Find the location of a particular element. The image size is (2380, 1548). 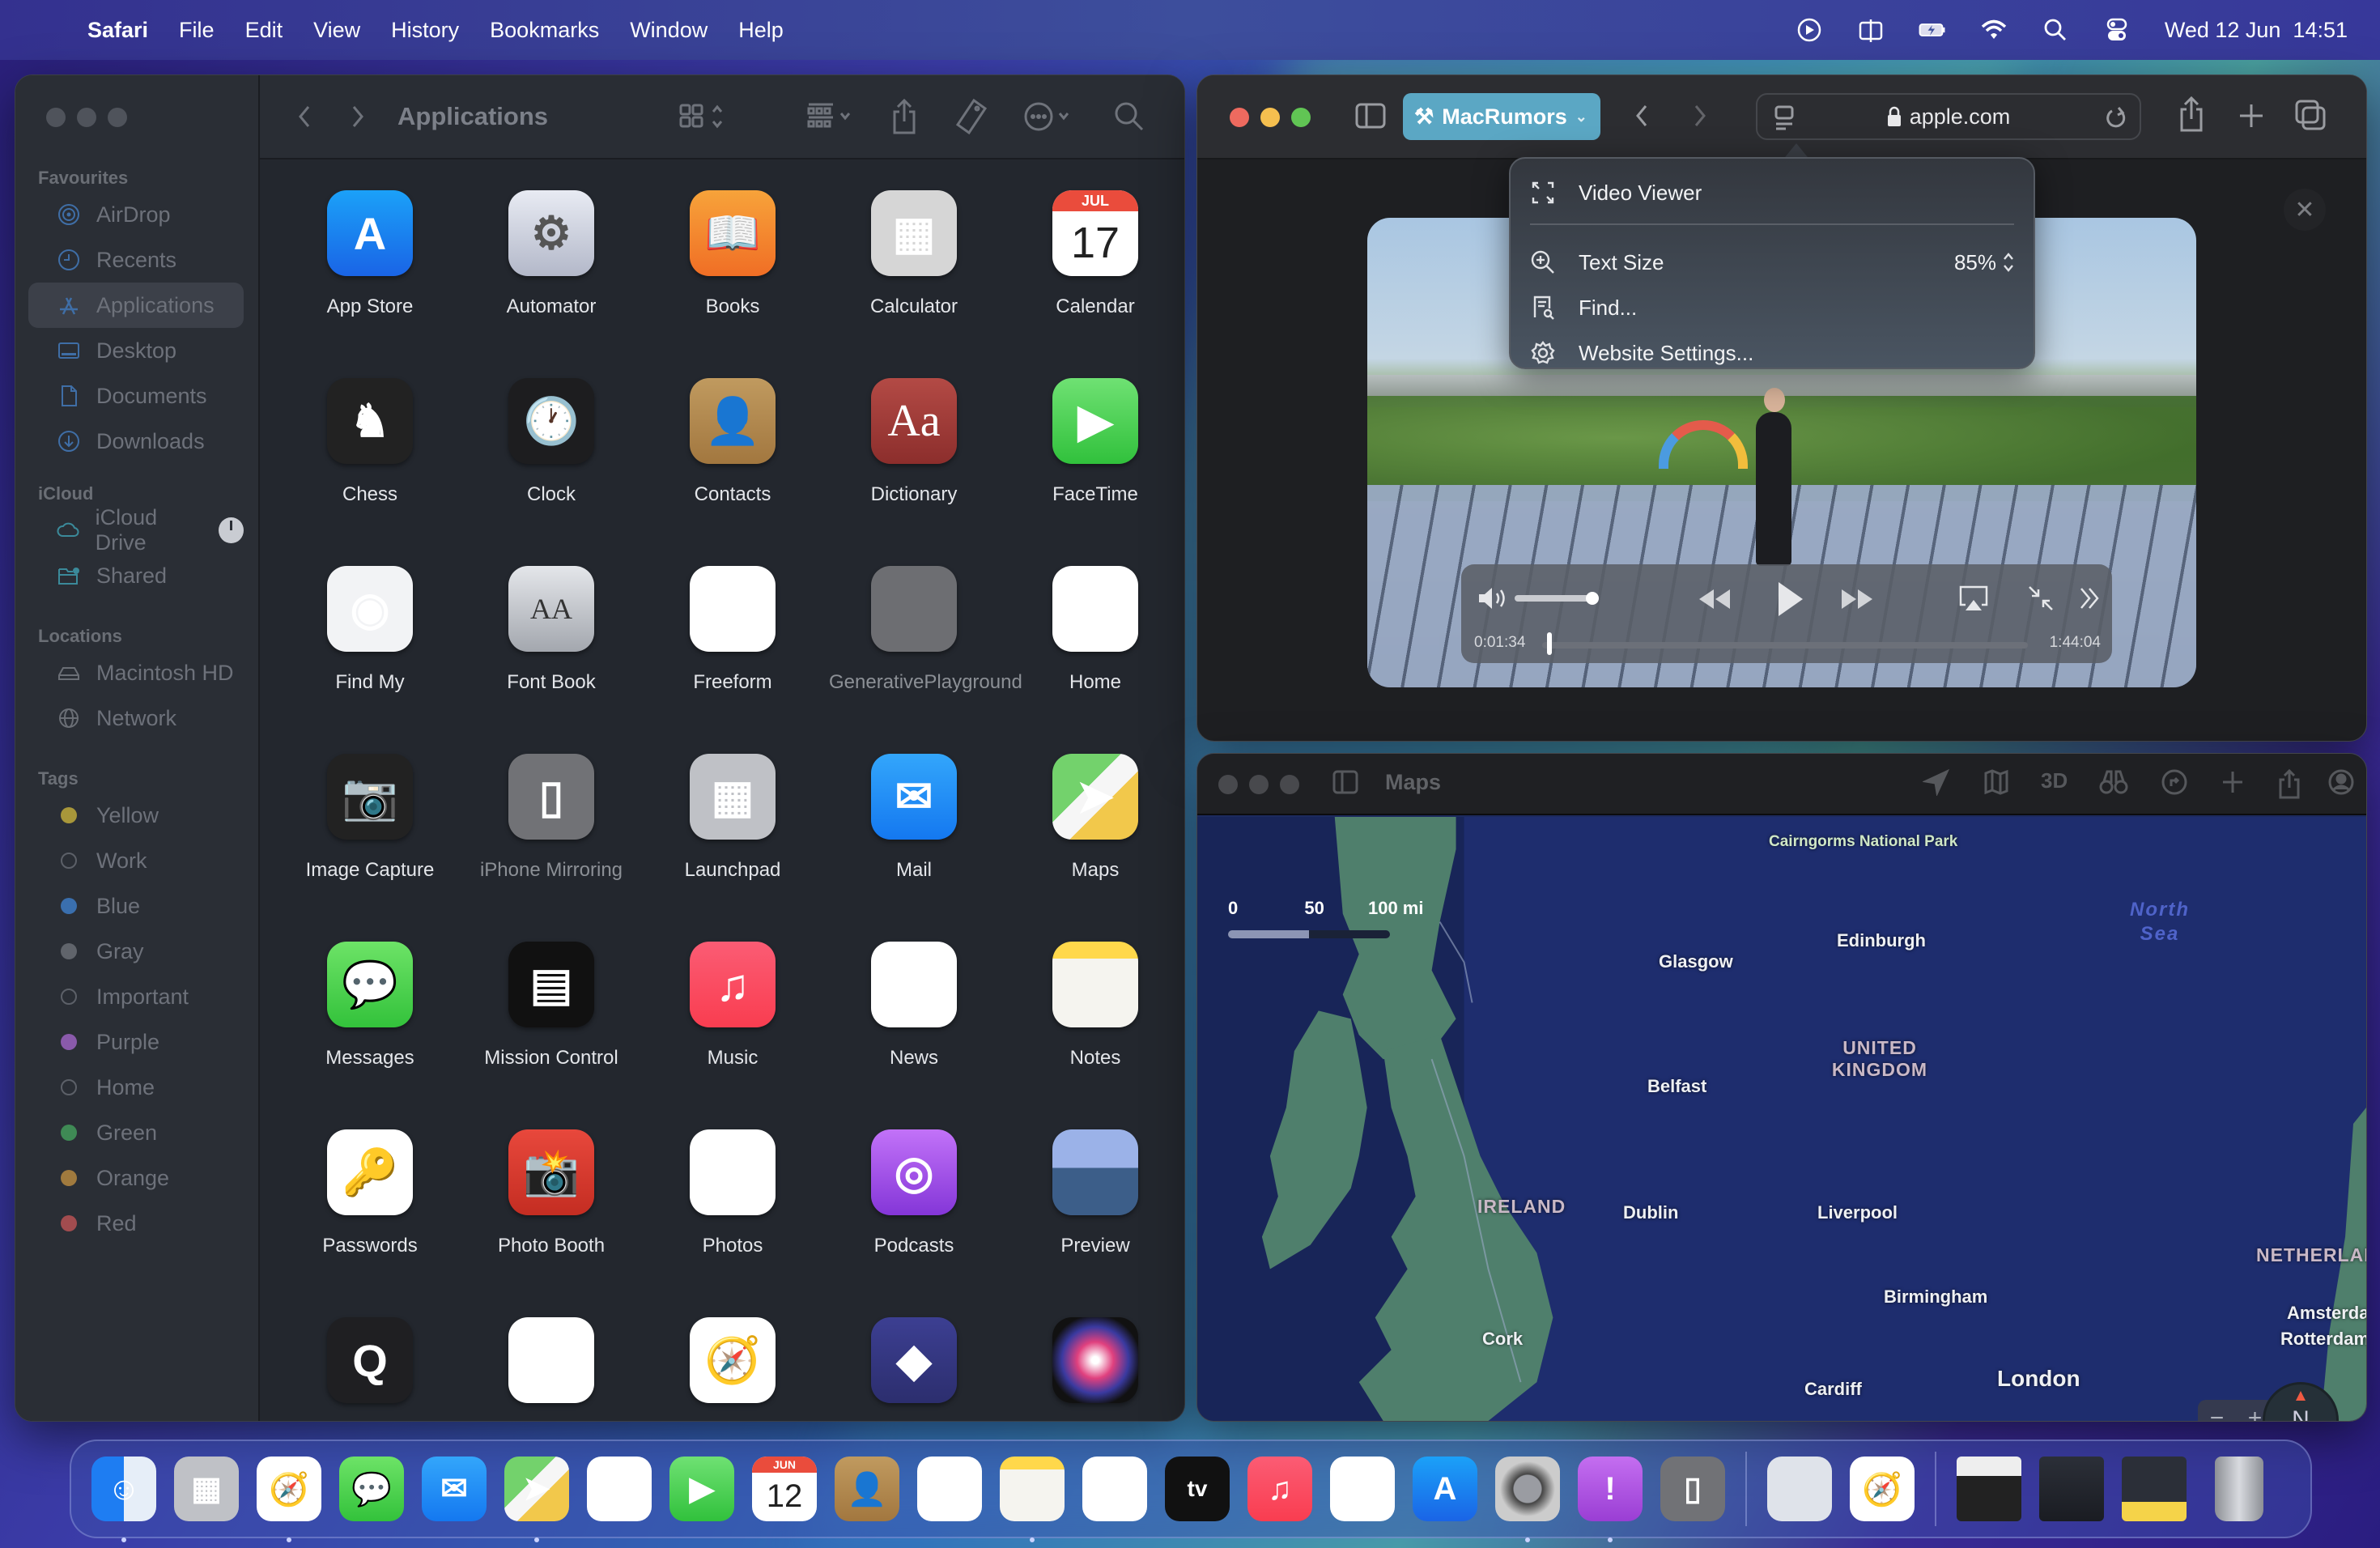

now-playing-icon is located at coordinates (1810, 30).